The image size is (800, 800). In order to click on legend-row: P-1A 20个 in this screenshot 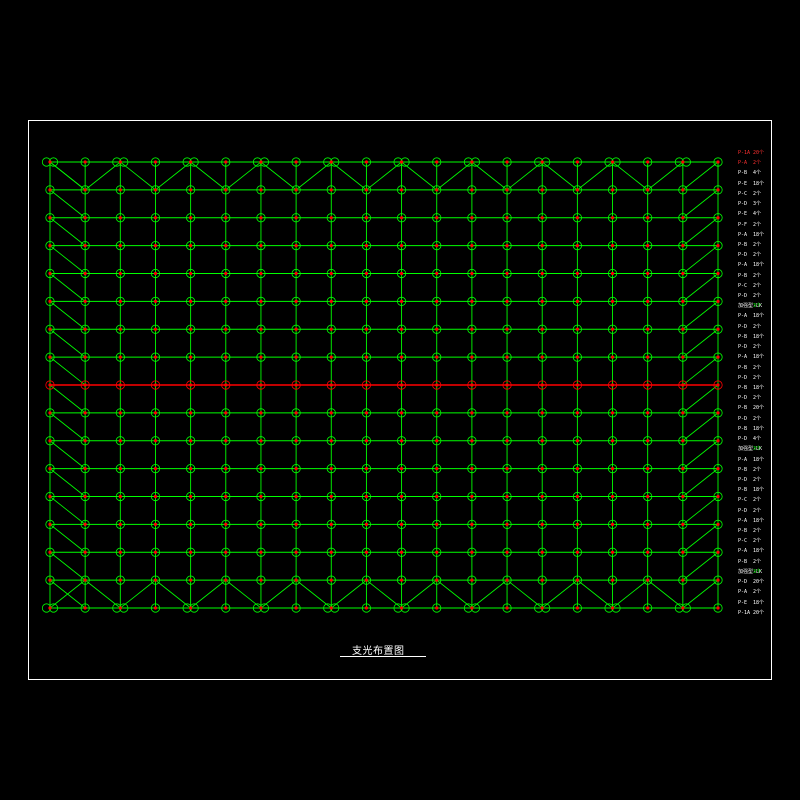, I will do `click(751, 613)`.